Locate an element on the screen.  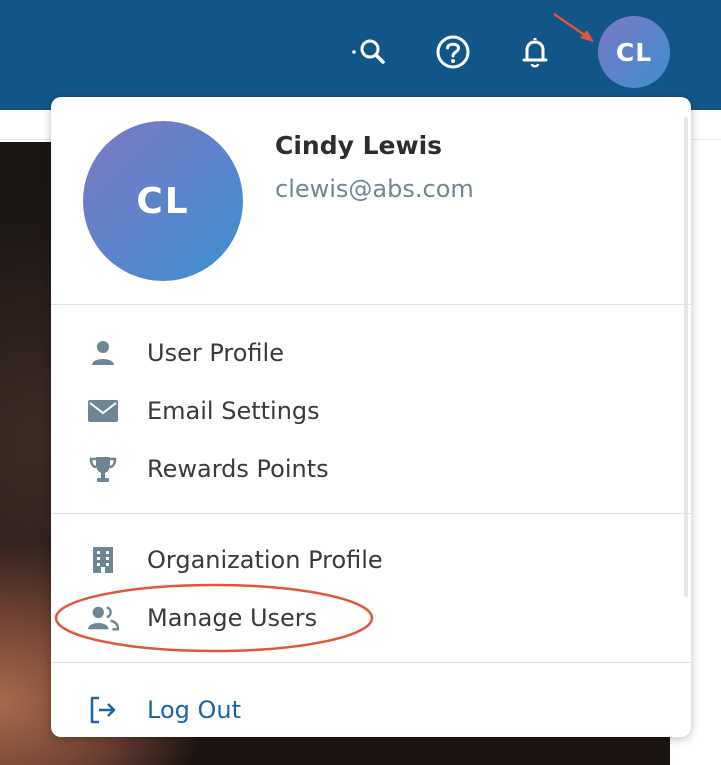
menu-item-label: Manage Users is located at coordinates (232, 618).